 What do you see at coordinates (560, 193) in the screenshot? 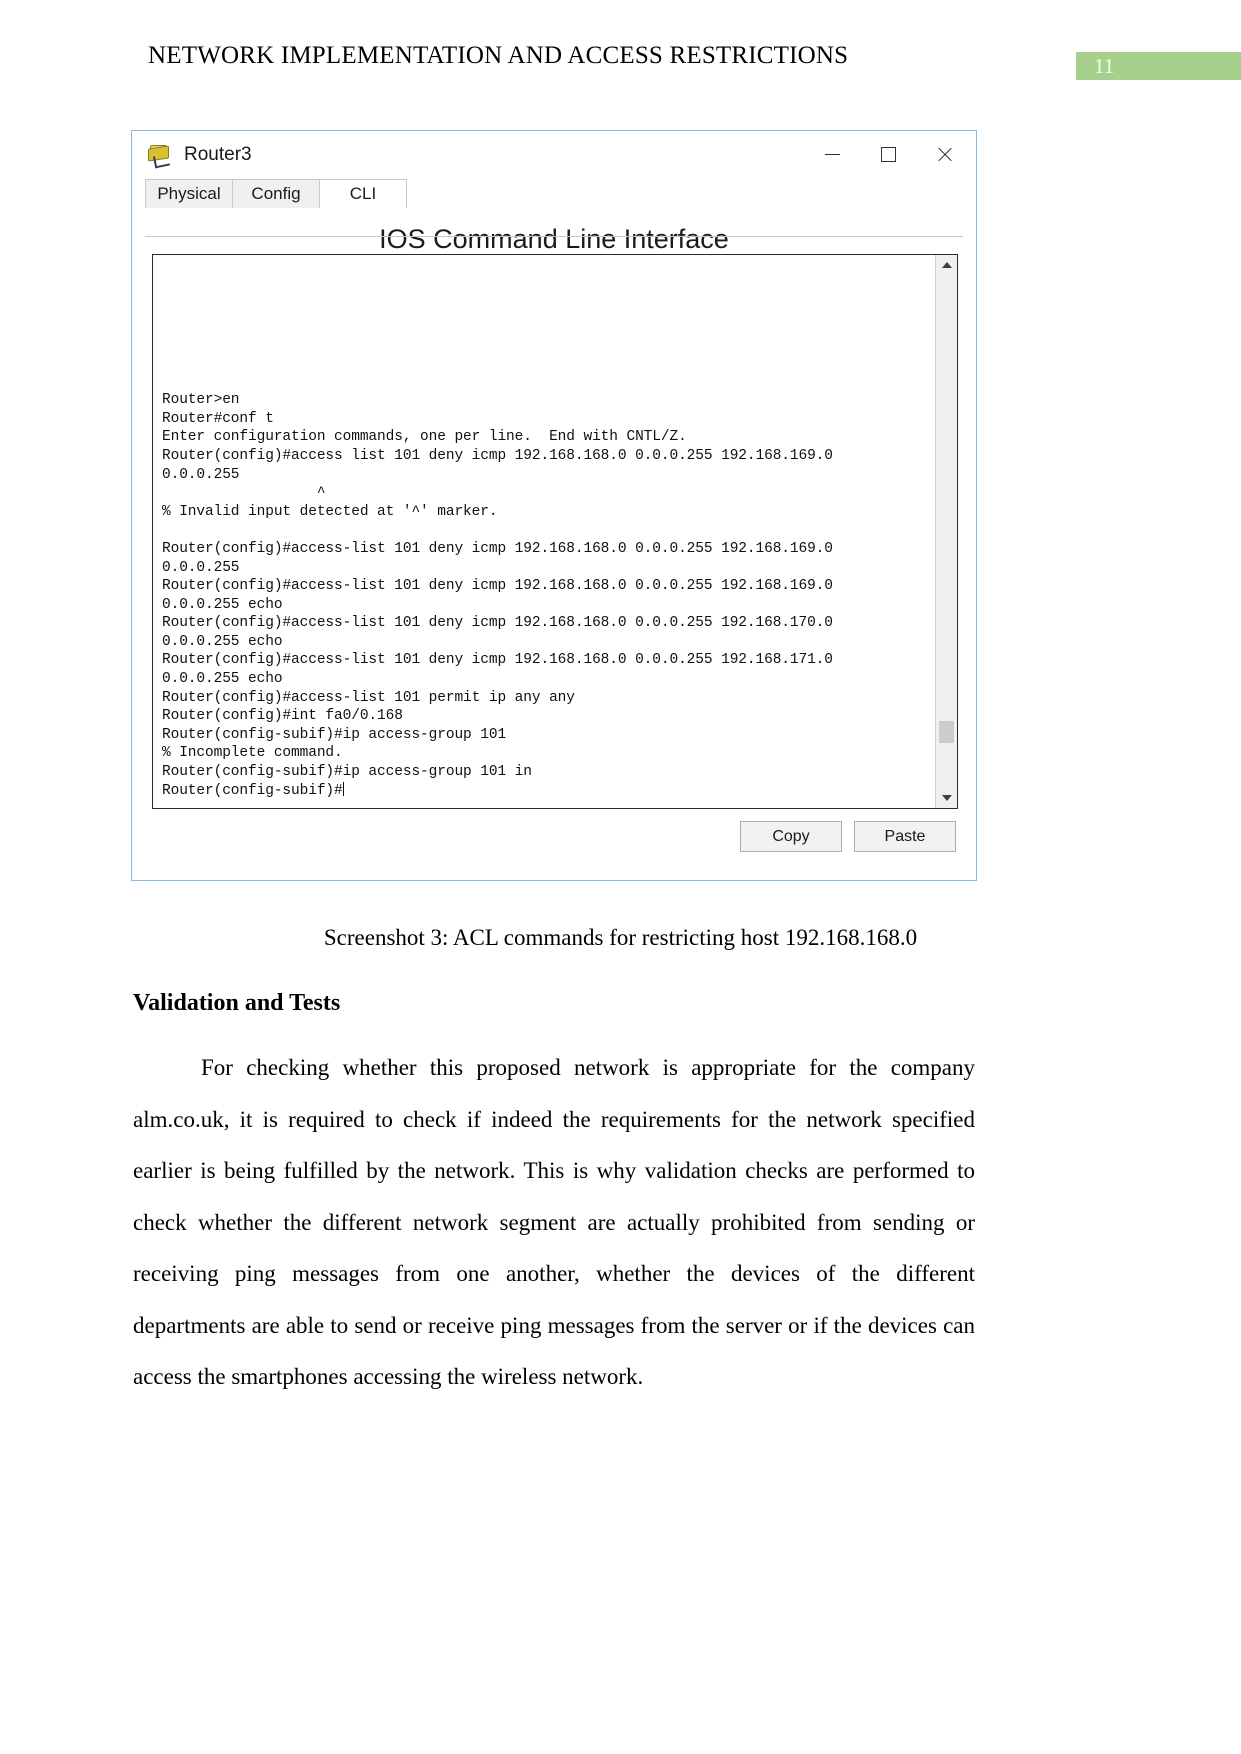
I see `window-tabs: Physical Config CLI` at bounding box center [560, 193].